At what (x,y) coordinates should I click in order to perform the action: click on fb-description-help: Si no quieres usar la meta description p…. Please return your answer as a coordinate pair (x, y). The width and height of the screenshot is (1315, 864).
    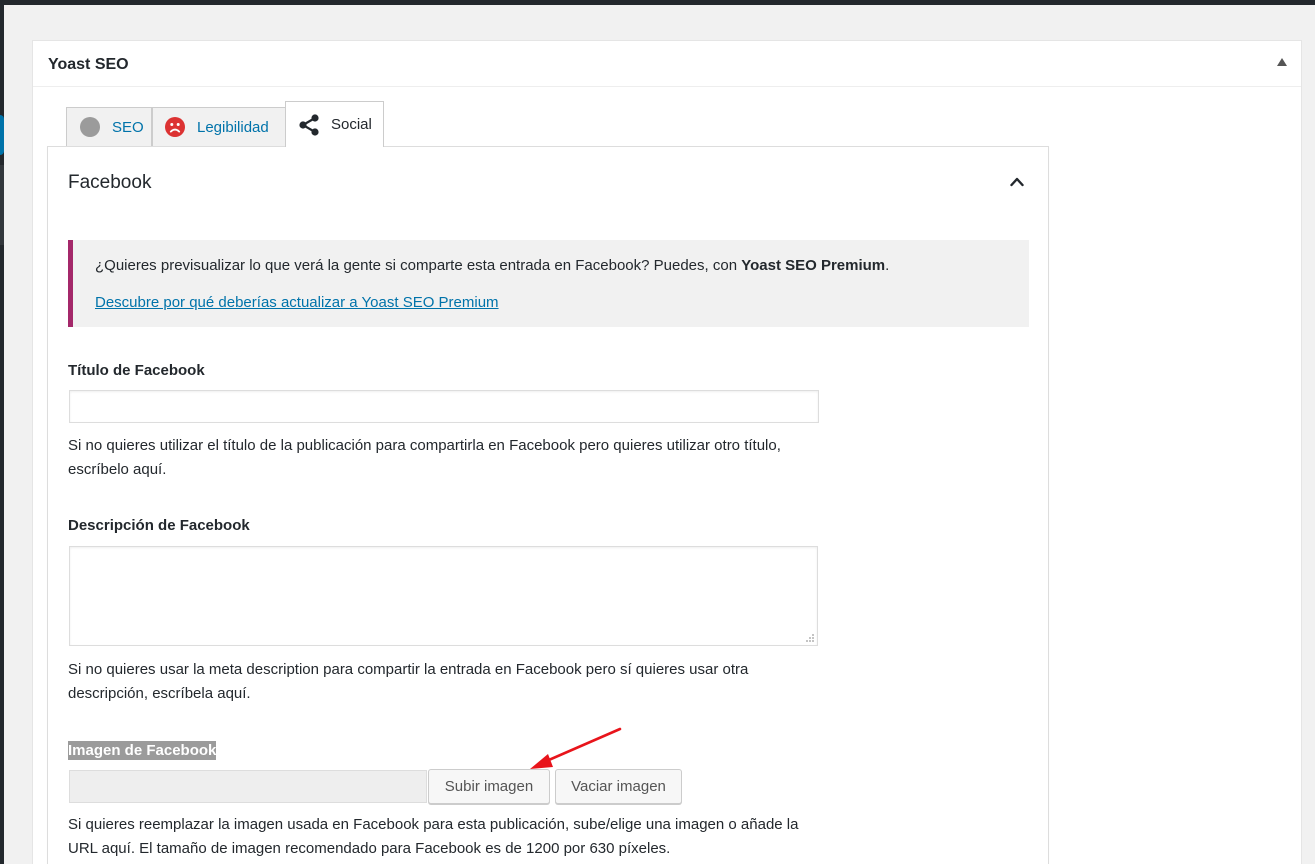
    Looking at the image, I should click on (408, 681).